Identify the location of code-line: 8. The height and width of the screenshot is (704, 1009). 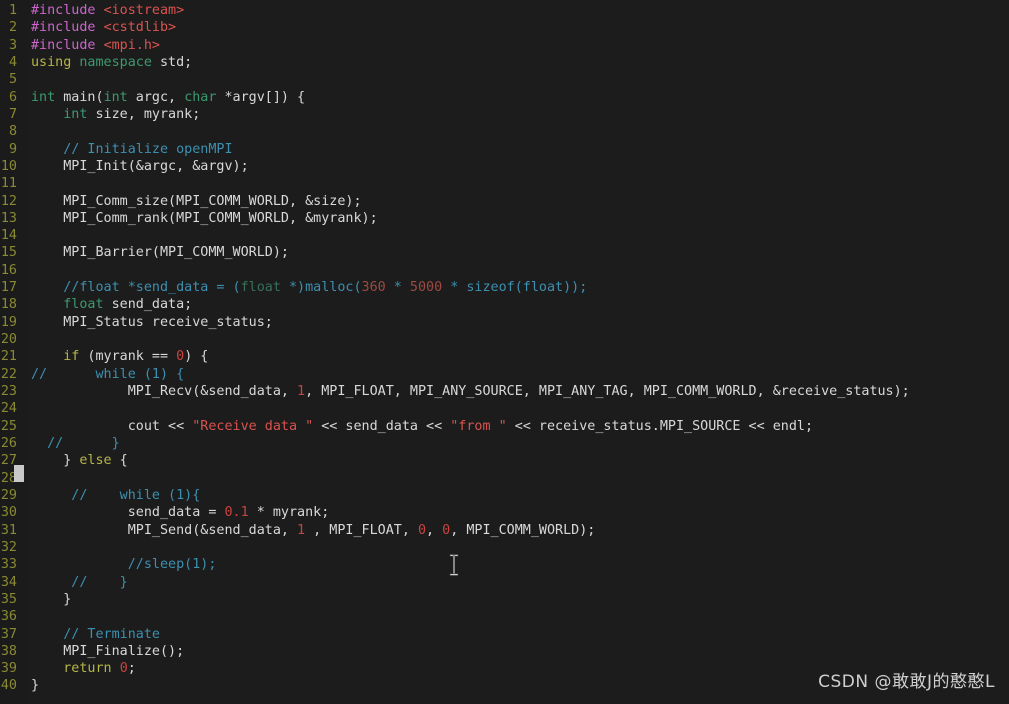
(504, 131).